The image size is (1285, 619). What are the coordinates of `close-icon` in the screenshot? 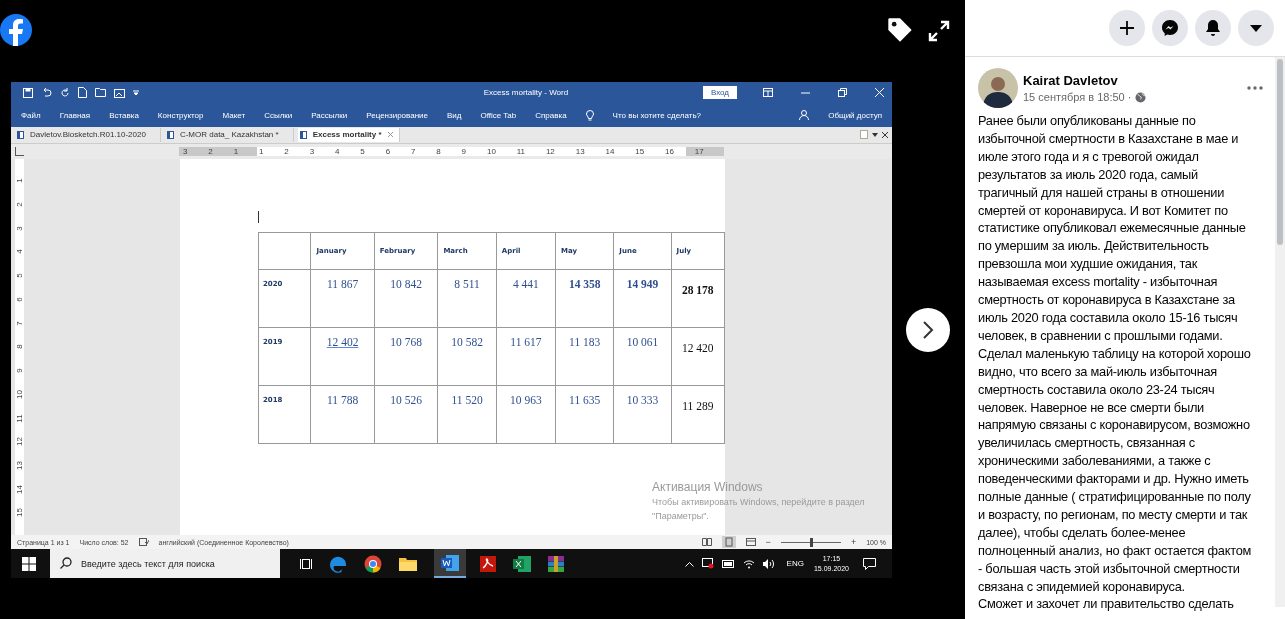 It's located at (885, 134).